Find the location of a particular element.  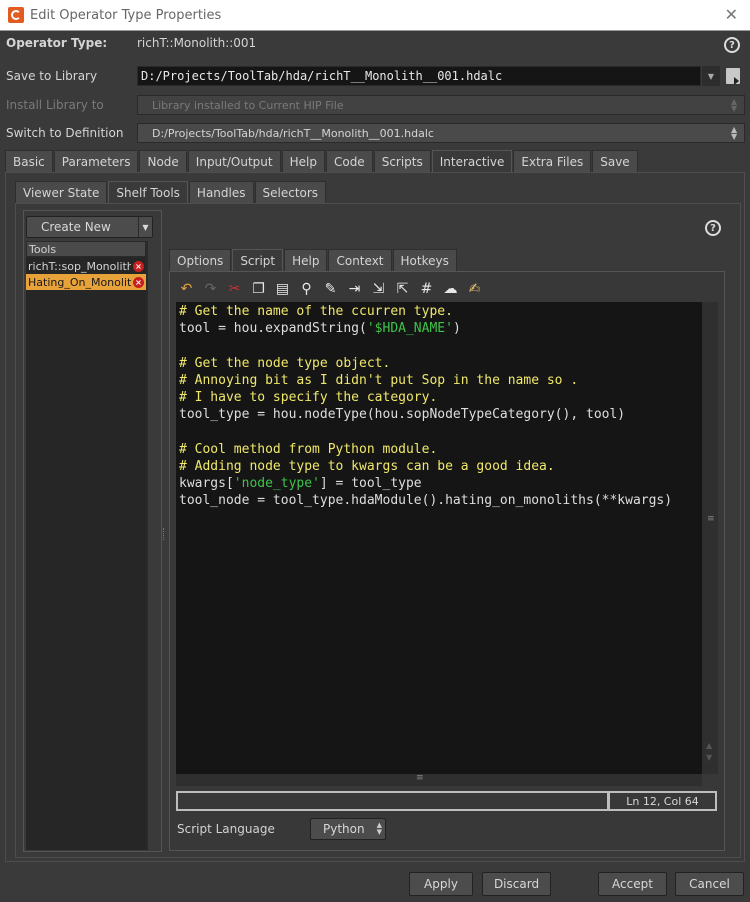

redo-icon: ↷ is located at coordinates (210, 289).